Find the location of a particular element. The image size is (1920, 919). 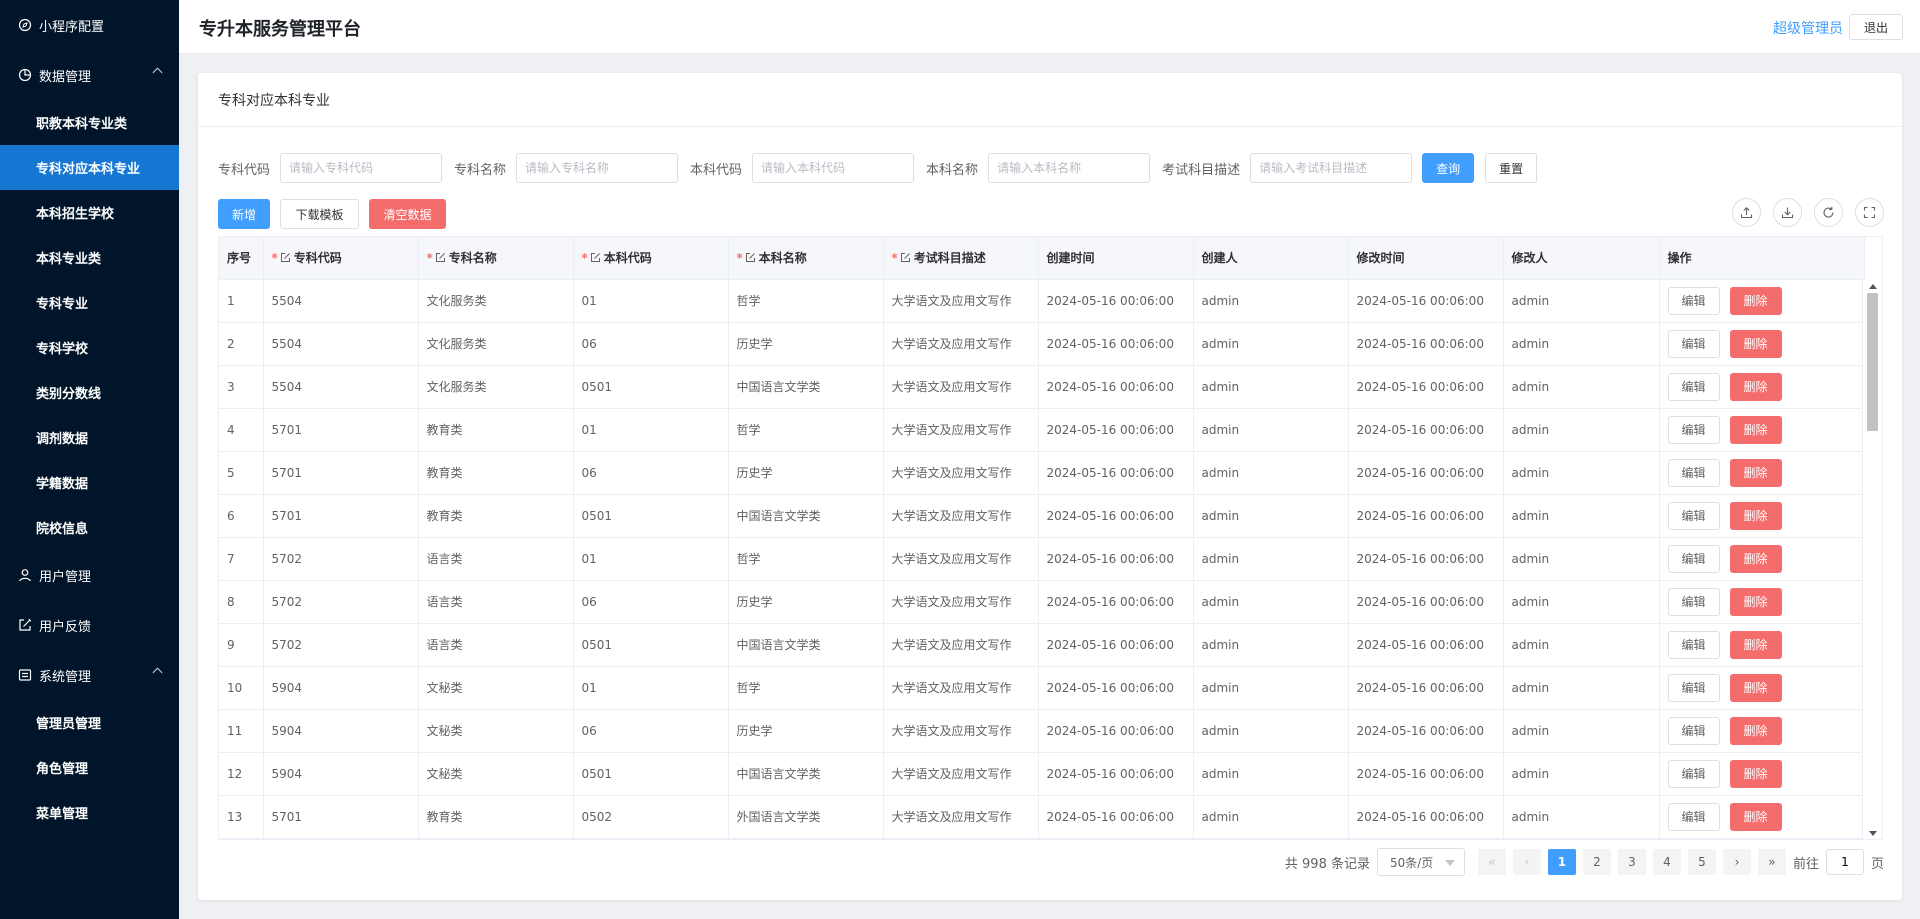

first-page-button: « is located at coordinates (1491, 862).